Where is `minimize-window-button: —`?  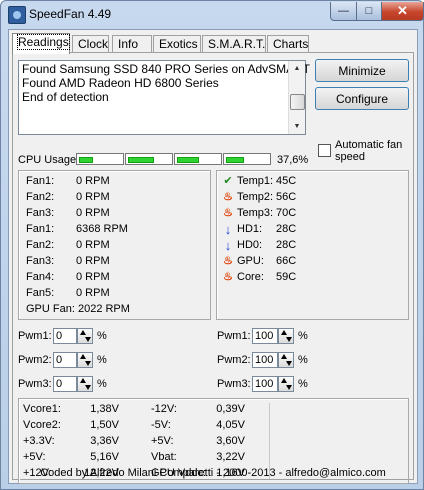 minimize-window-button: — is located at coordinates (343, 11).